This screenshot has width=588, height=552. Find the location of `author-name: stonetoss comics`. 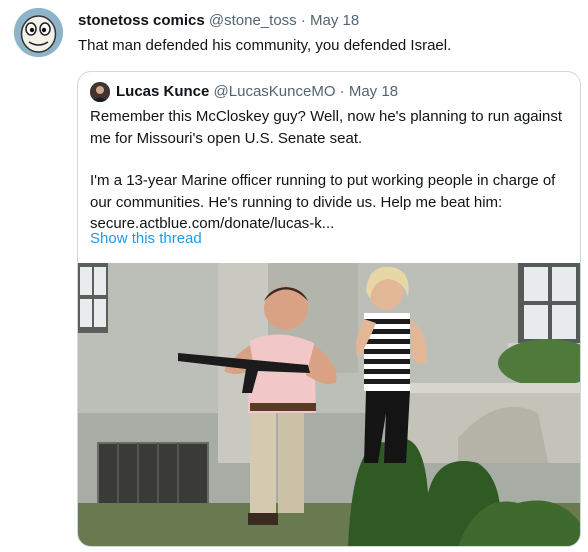

author-name: stonetoss comics is located at coordinates (141, 20).